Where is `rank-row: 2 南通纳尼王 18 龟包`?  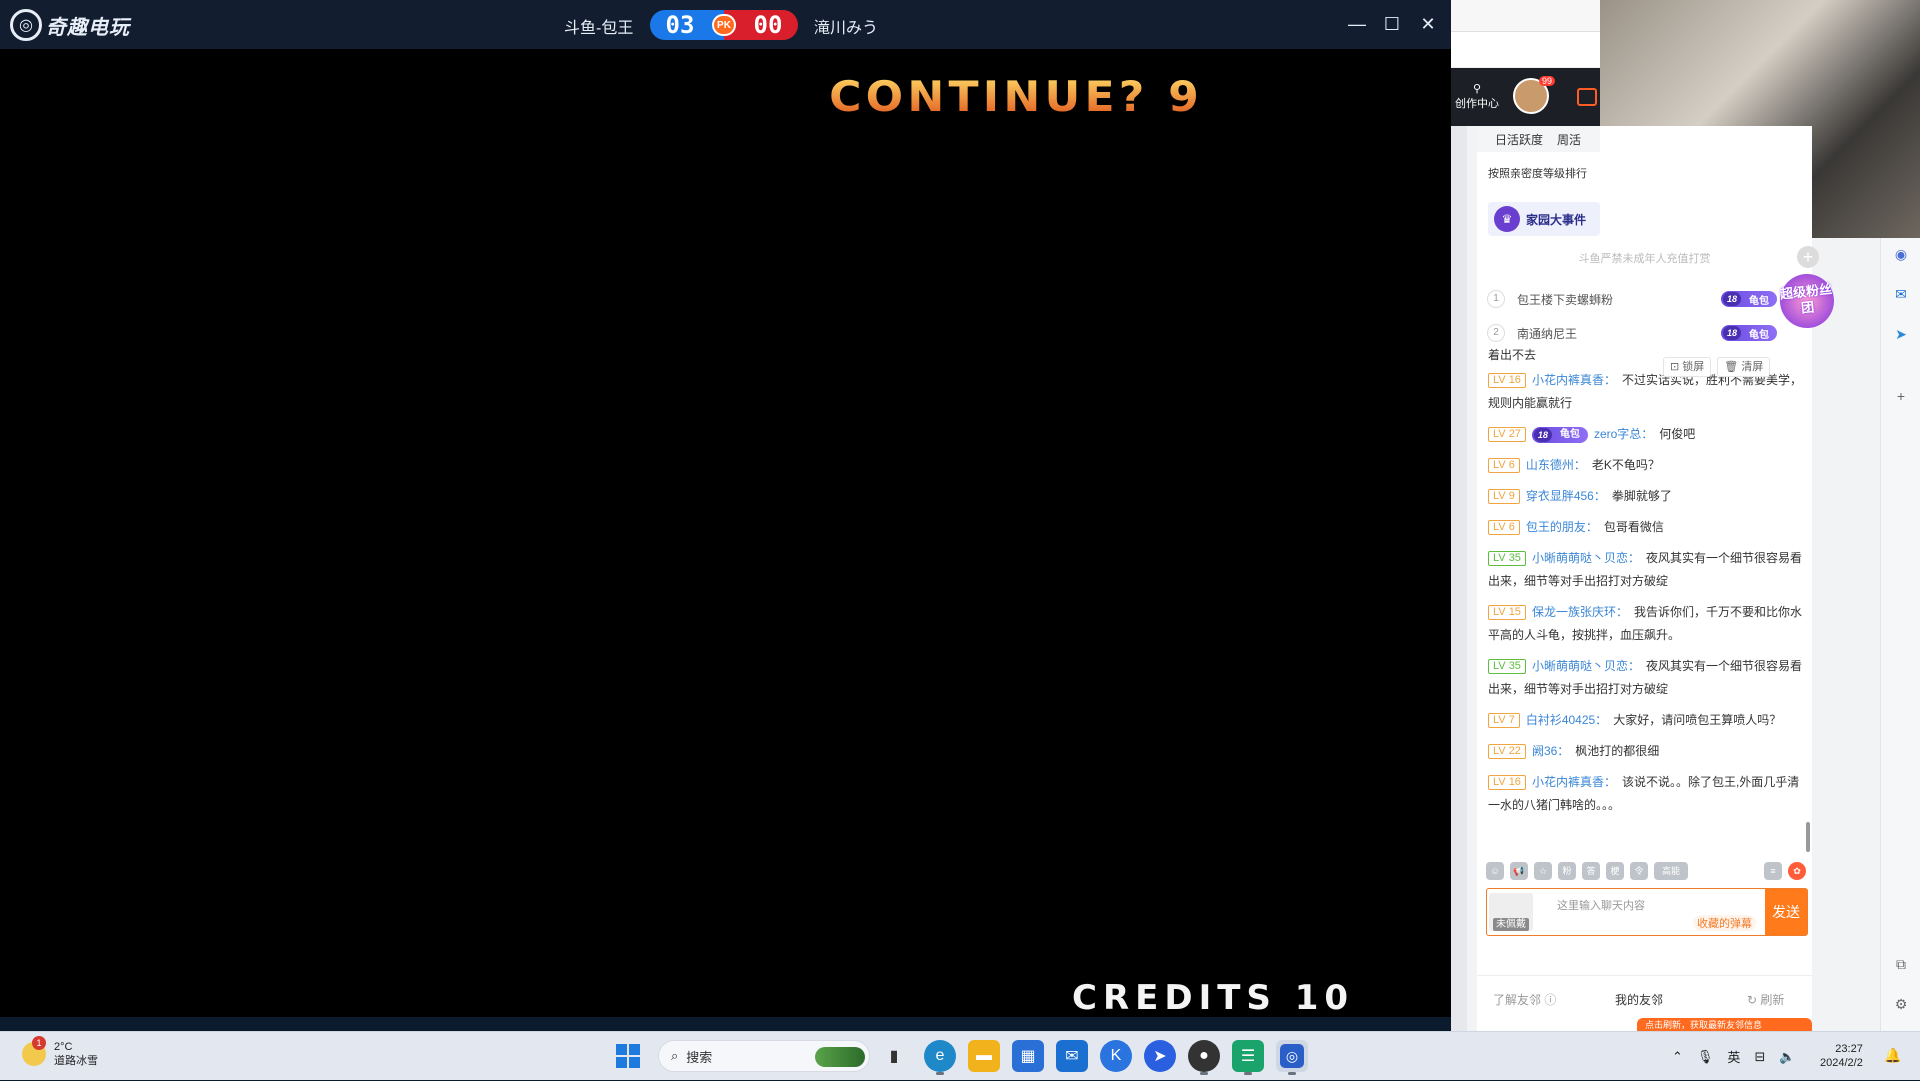 rank-row: 2 南通纳尼王 18 龟包 is located at coordinates (1647, 333).